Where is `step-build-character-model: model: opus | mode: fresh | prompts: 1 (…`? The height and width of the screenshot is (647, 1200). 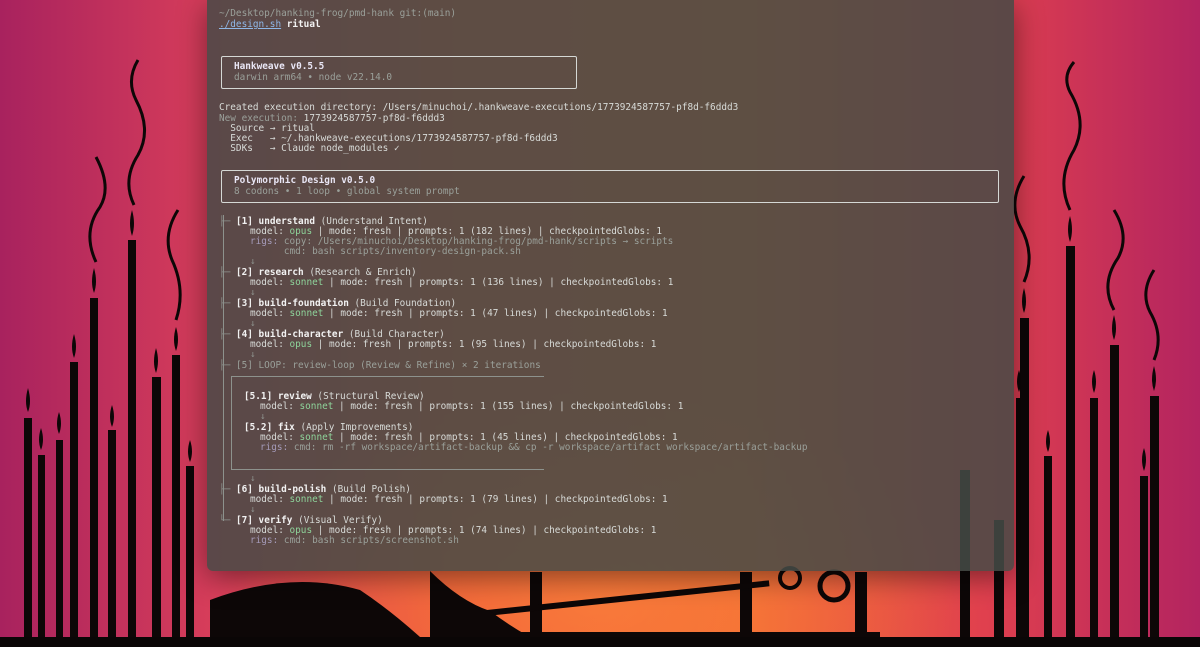 step-build-character-model: model: opus | mode: fresh | prompts: 1 (… is located at coordinates (453, 344).